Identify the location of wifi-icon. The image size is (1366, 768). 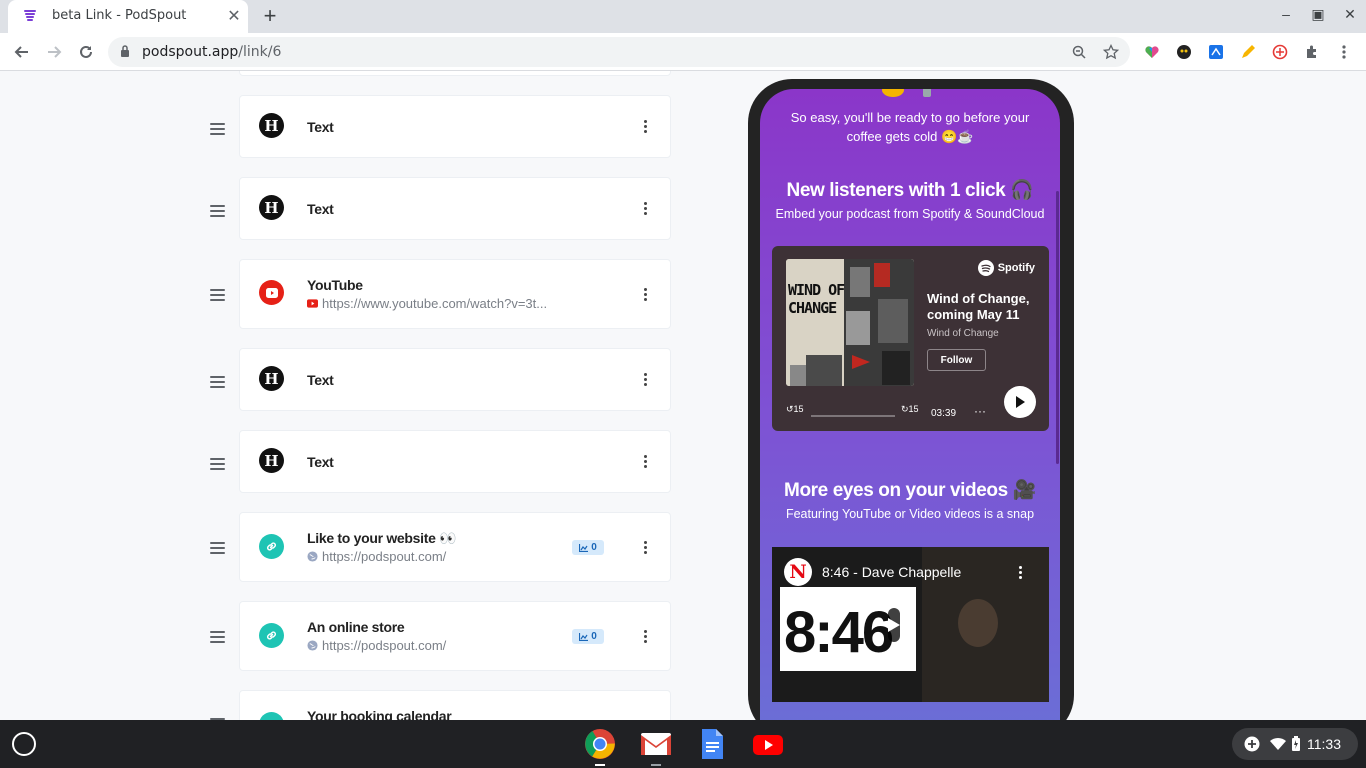
(1278, 743).